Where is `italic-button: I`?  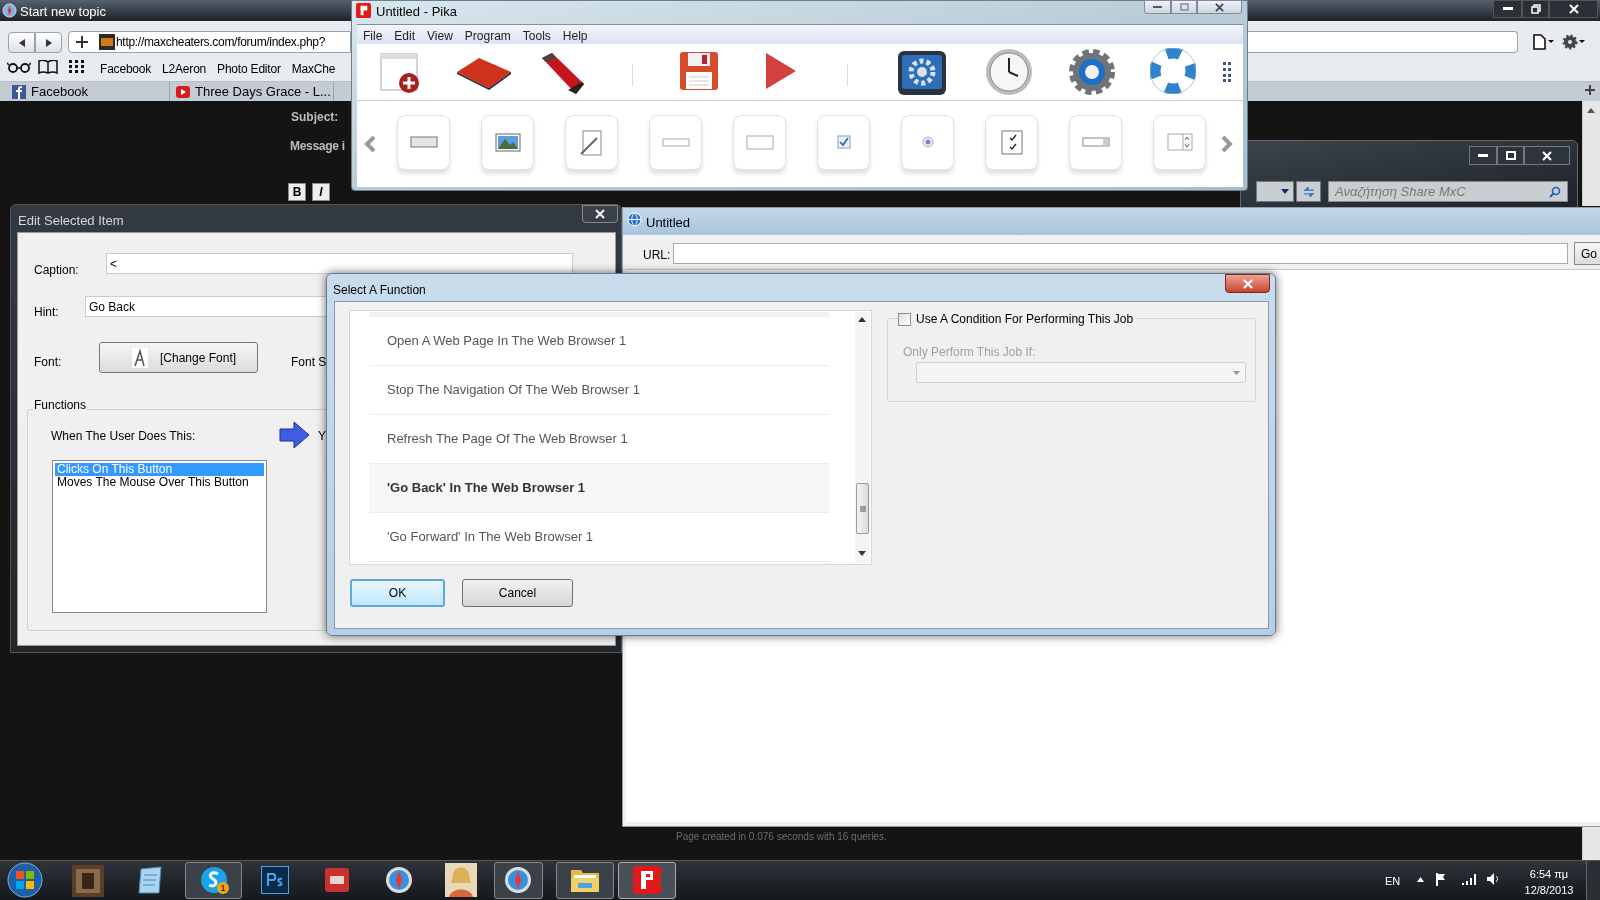
italic-button: I is located at coordinates (321, 192).